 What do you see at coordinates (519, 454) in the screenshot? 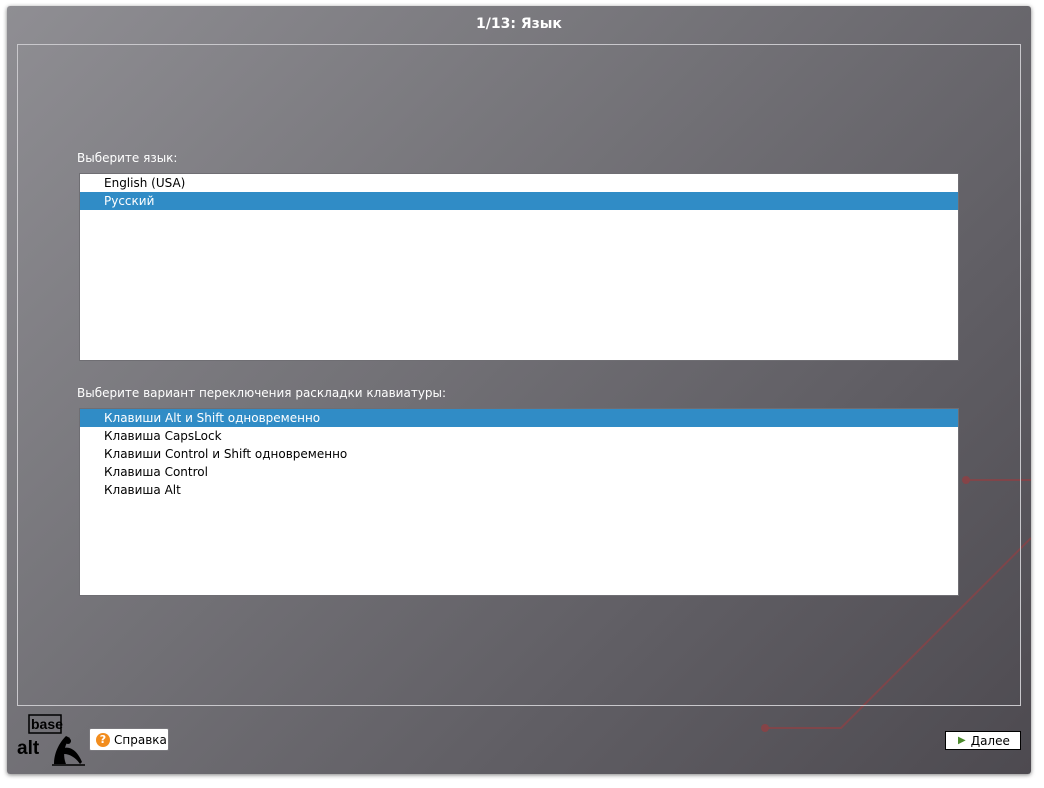
I see `layout-option-control-shift: Клавиши Control и Shift одновременно` at bounding box center [519, 454].